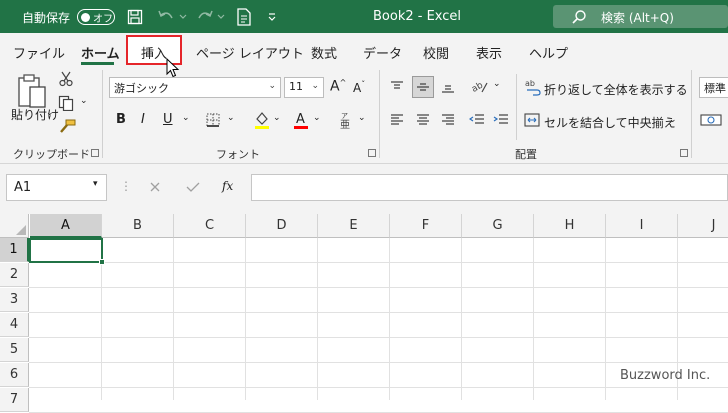 The height and width of the screenshot is (413, 728). Describe the element at coordinates (66, 226) in the screenshot. I see `column-header-a: A` at that location.